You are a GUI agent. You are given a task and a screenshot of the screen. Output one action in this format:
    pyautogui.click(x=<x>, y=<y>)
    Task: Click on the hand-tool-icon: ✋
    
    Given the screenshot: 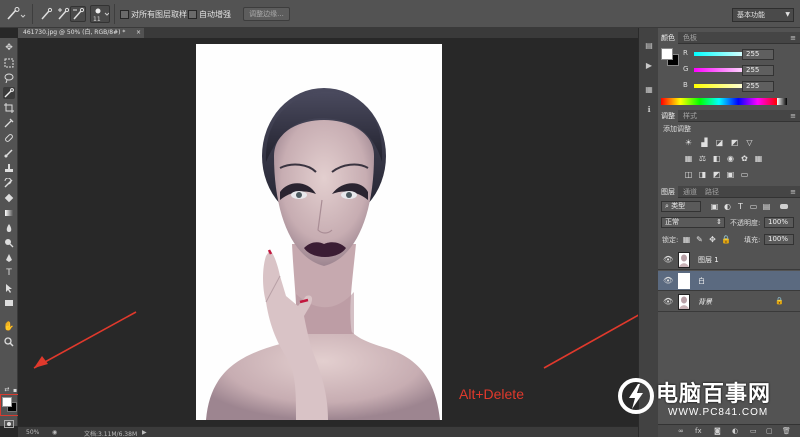 What is the action you would take?
    pyautogui.click(x=9, y=327)
    